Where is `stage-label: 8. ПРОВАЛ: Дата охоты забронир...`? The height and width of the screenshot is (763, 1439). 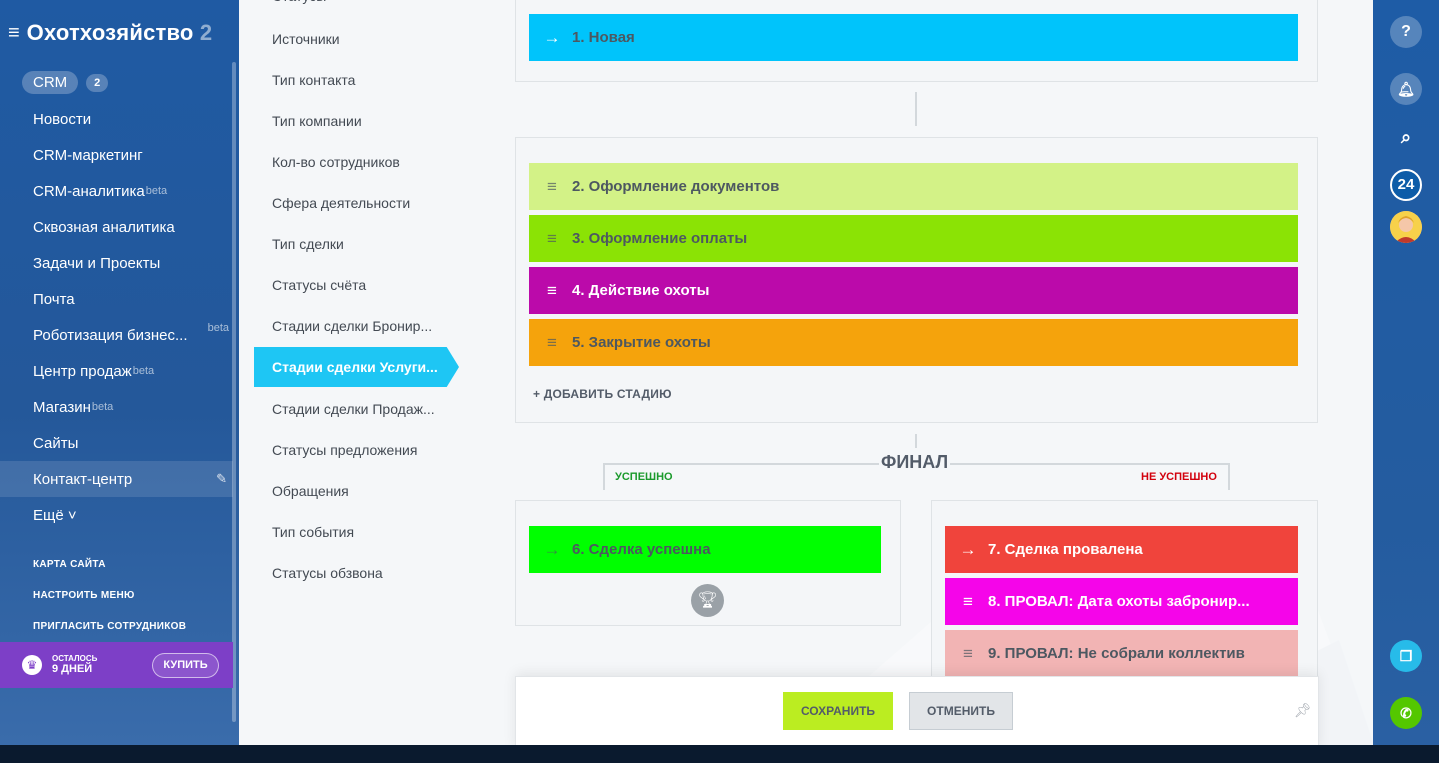
stage-label: 8. ПРОВАЛ: Дата охоты забронир... is located at coordinates (1119, 601).